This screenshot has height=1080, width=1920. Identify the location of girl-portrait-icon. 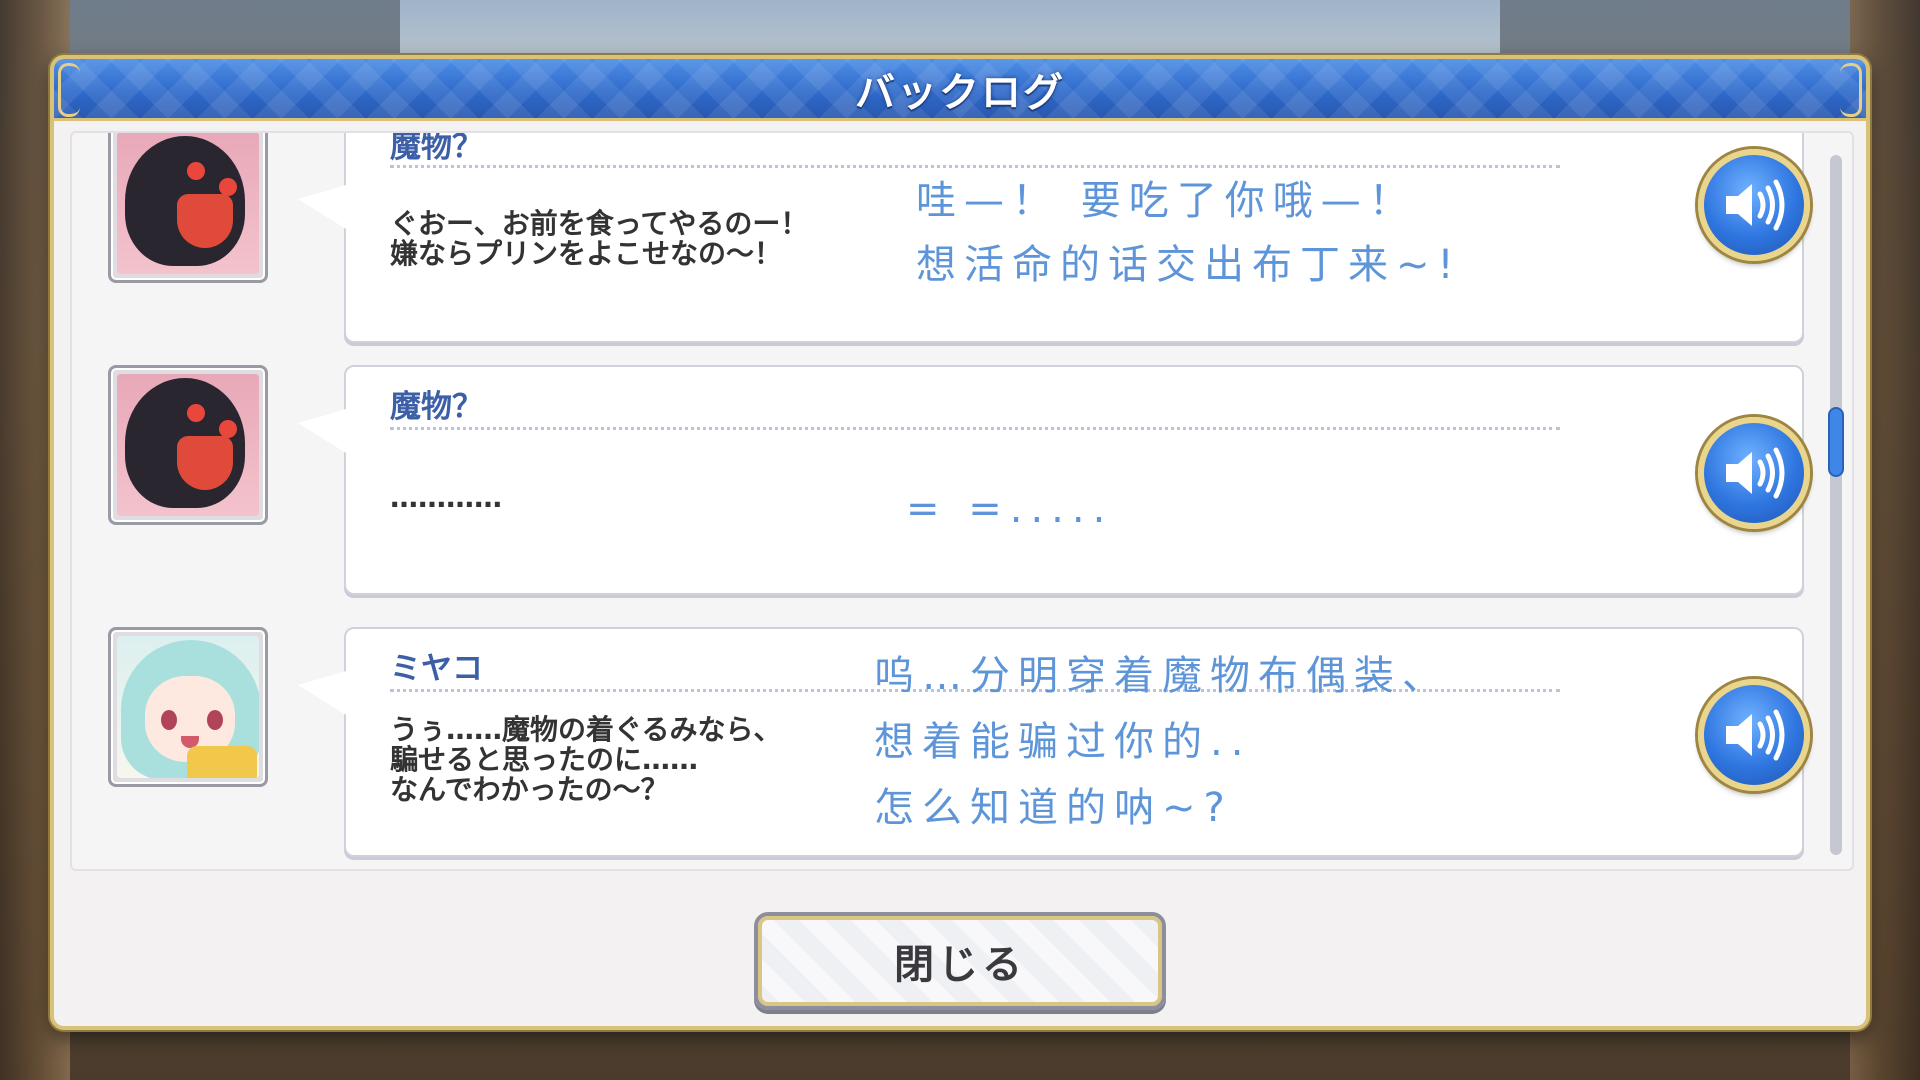
(188, 707).